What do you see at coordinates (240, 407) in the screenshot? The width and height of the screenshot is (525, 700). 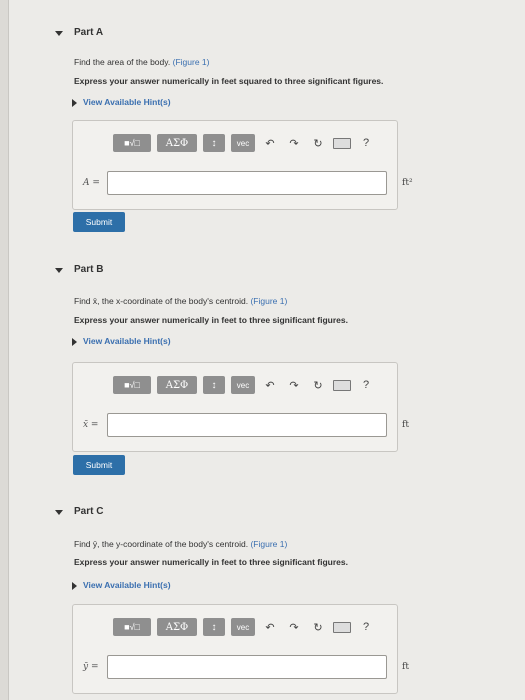 I see `answer-panel: ■√□ ΑΣΦ ↕ vec ↶ ↷ ↻ ? x̄ = ft` at bounding box center [240, 407].